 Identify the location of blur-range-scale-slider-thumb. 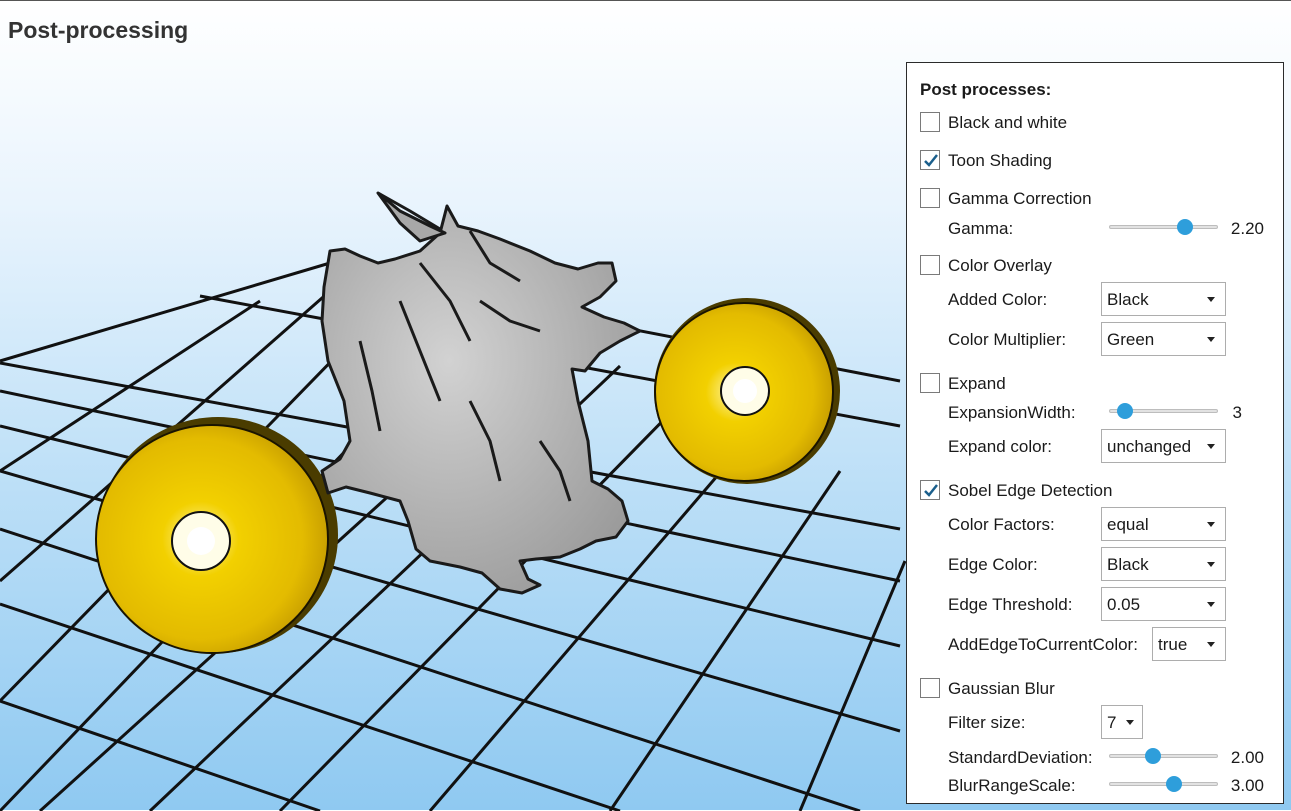
(1174, 784).